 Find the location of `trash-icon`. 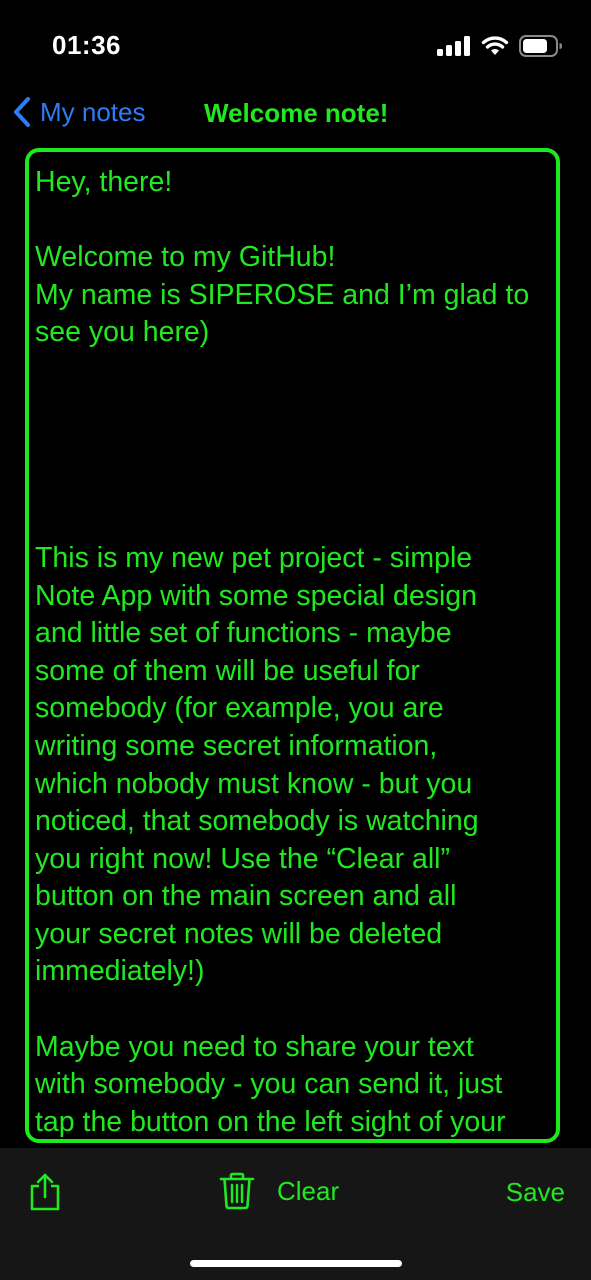

trash-icon is located at coordinates (237, 1191).